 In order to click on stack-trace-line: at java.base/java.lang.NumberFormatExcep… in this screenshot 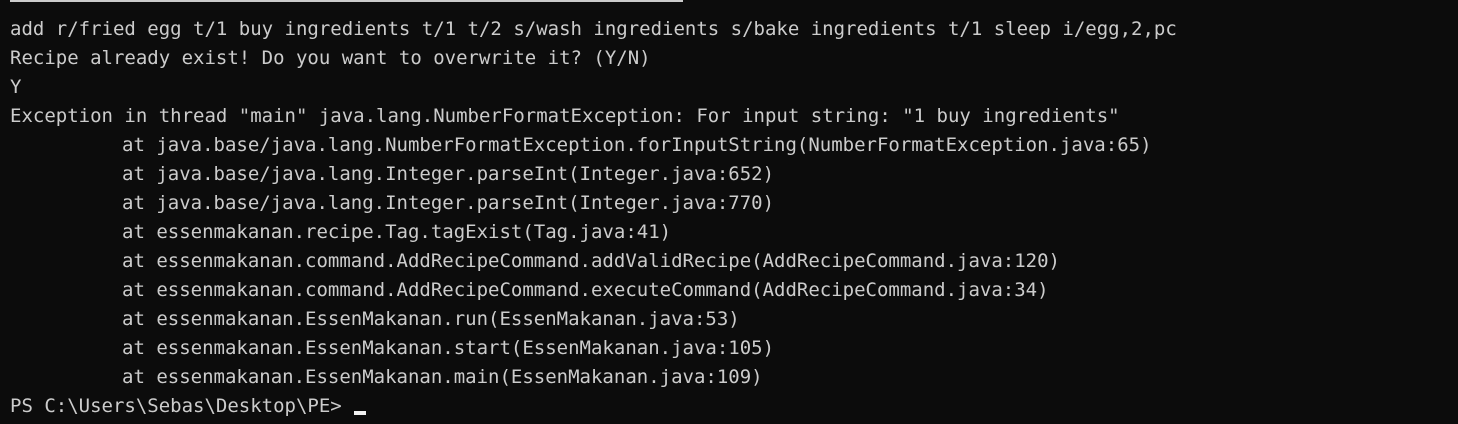, I will do `click(637, 145)`.